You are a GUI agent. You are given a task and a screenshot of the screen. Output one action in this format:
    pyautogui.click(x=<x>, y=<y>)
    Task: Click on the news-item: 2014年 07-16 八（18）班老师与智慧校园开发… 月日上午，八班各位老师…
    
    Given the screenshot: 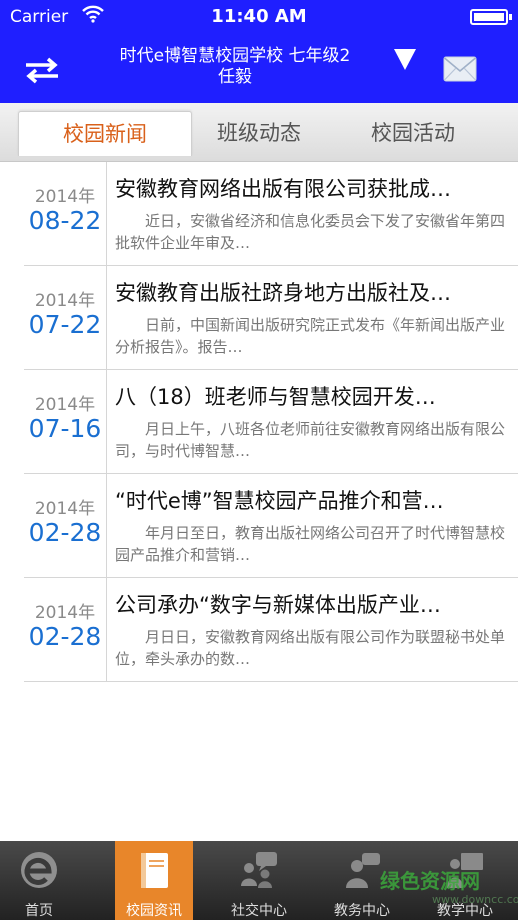 What is the action you would take?
    pyautogui.click(x=271, y=422)
    